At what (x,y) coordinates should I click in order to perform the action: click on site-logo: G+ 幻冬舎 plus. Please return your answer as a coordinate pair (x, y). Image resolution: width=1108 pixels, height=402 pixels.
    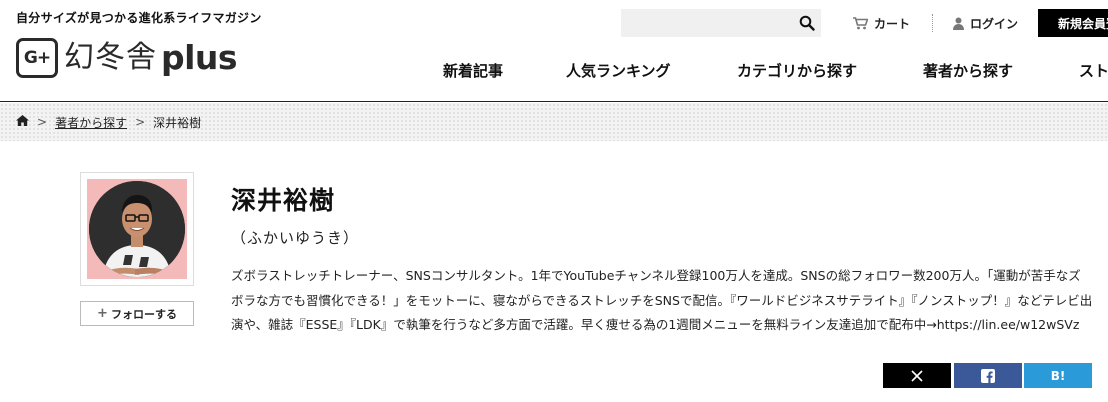
    Looking at the image, I should click on (127, 58).